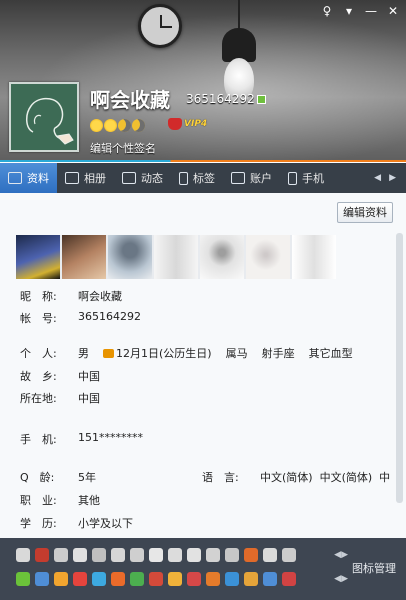  I want to click on scrollbar, so click(399, 368).